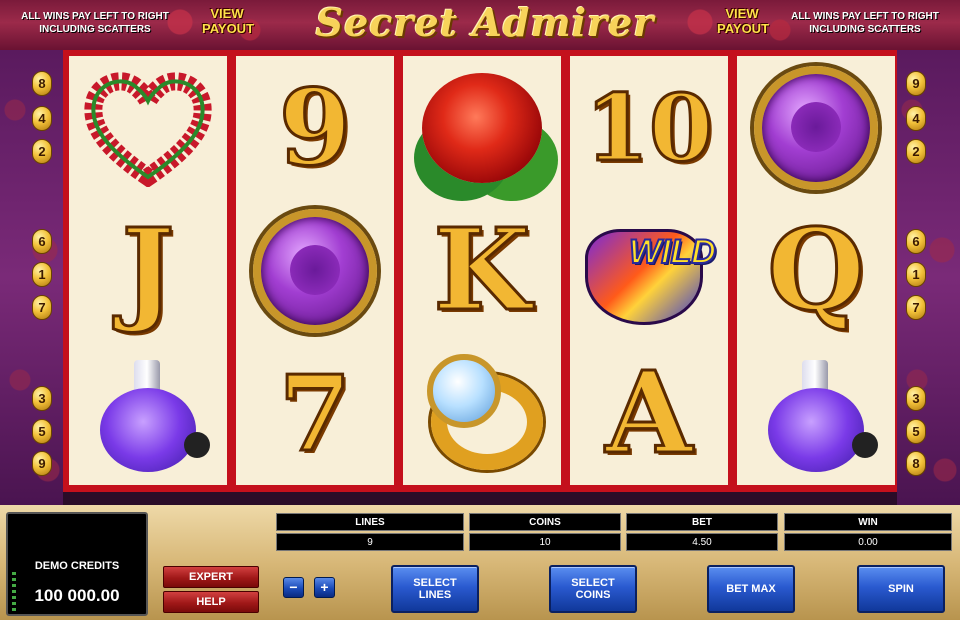 Image resolution: width=960 pixels, height=620 pixels. I want to click on symbol-number-7: 7, so click(314, 413).